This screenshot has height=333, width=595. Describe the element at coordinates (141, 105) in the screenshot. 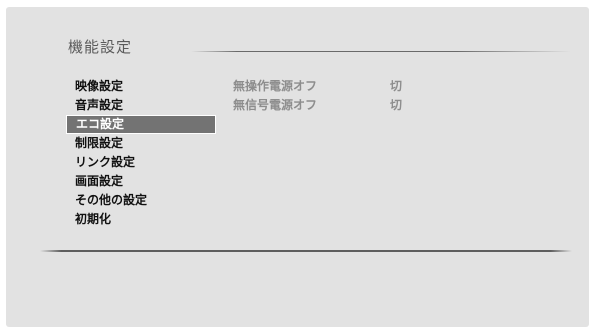

I see `menu-item-audio: 音声設定` at that location.